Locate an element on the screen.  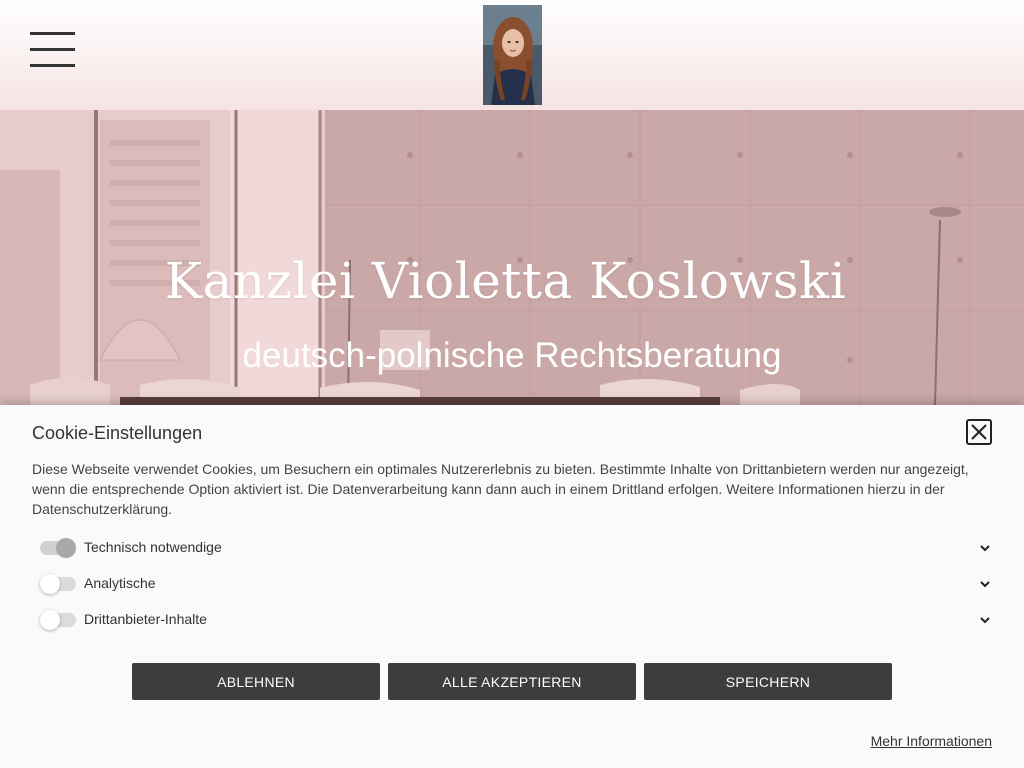
option-label: Drittanbieter-Inhalte is located at coordinates (145, 619).